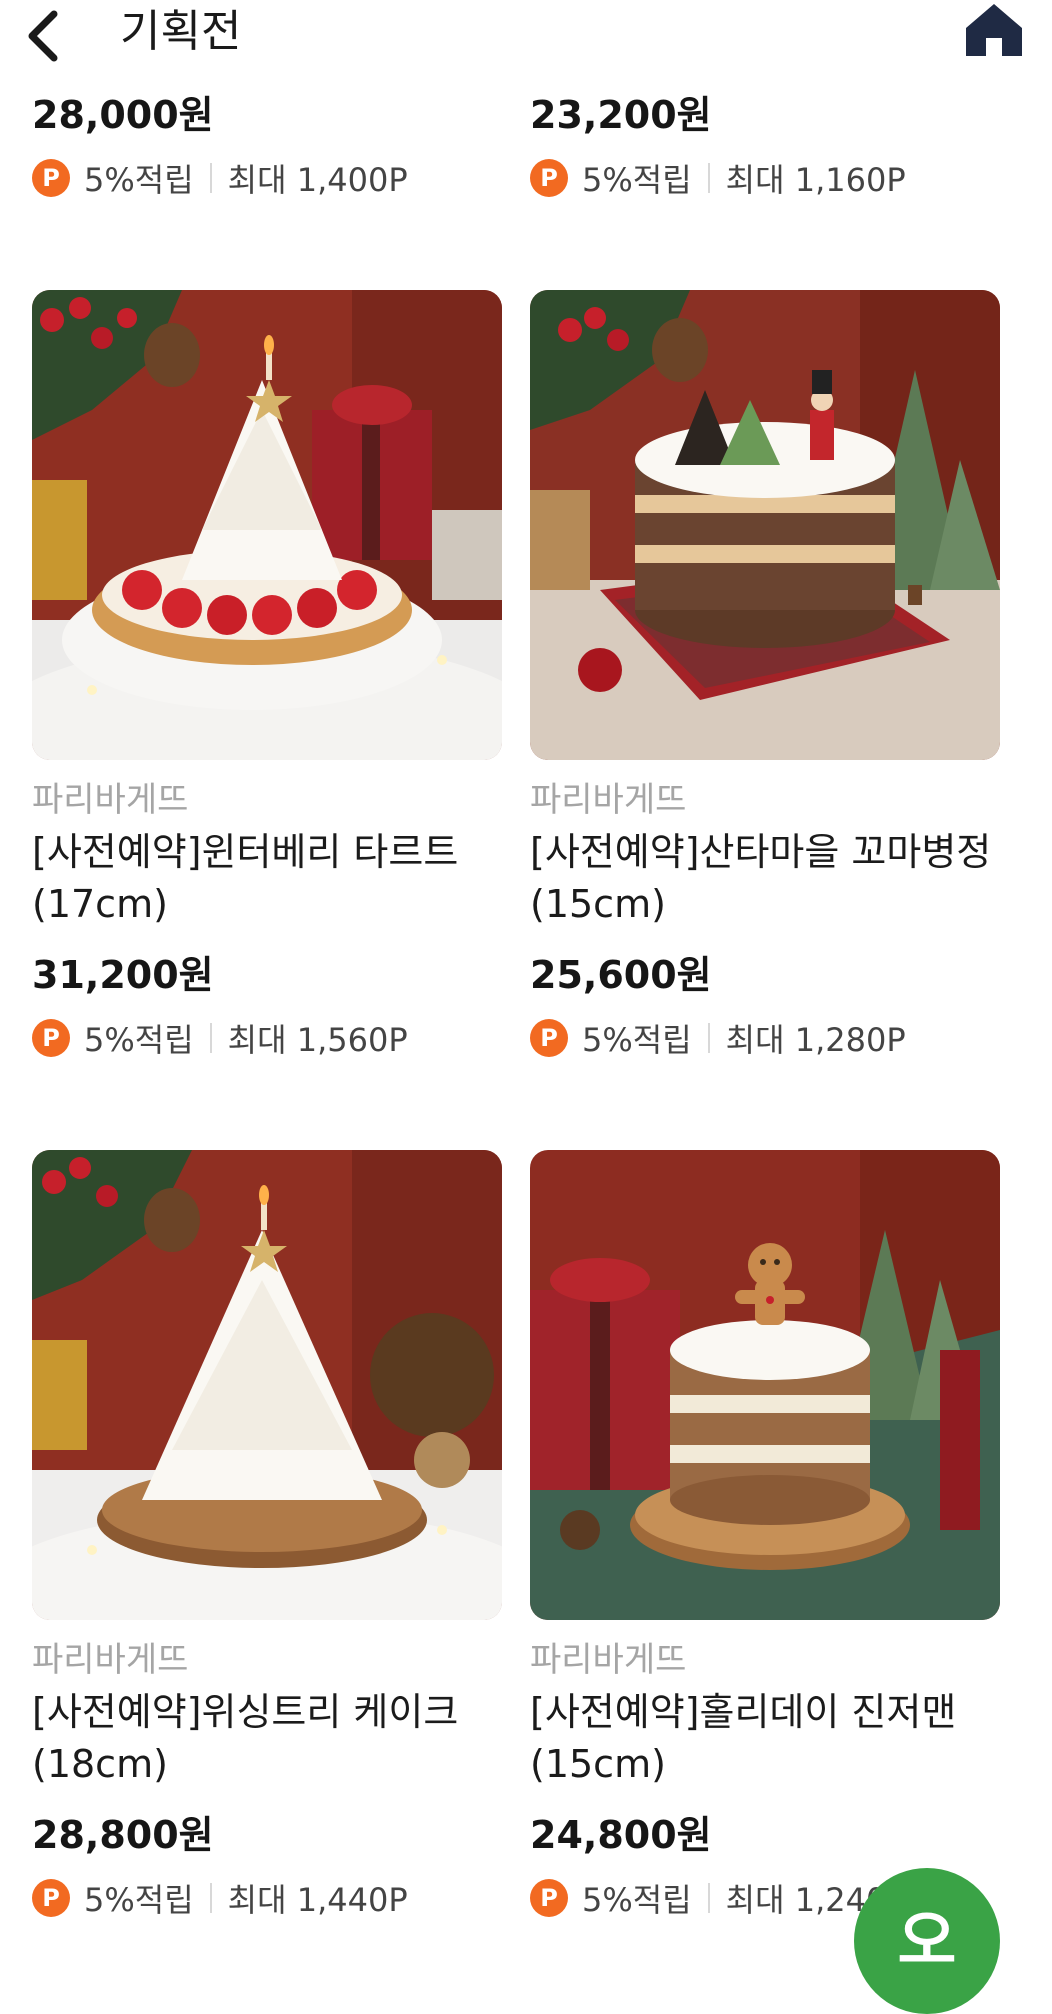  Describe the element at coordinates (267, 525) in the screenshot. I see `product-image-winterberry-tart` at that location.